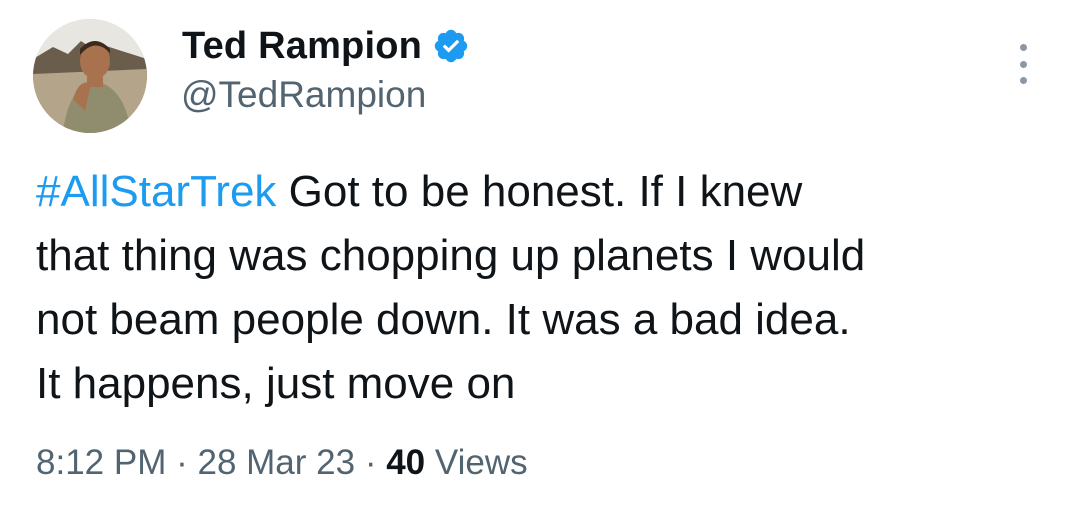 The image size is (1080, 523). I want to click on hashtag-link: #AllStarTrek, so click(156, 191).